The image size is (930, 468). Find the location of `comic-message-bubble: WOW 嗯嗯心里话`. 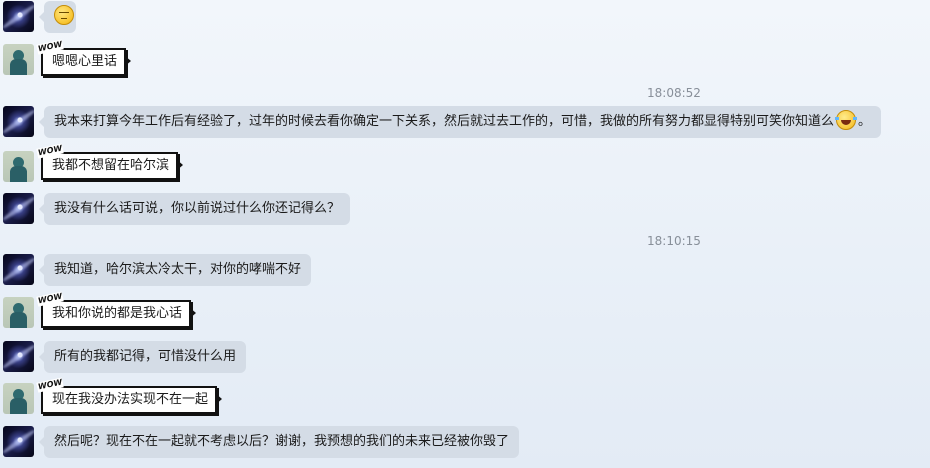

comic-message-bubble: WOW 嗯嗯心里话 is located at coordinates (84, 57).